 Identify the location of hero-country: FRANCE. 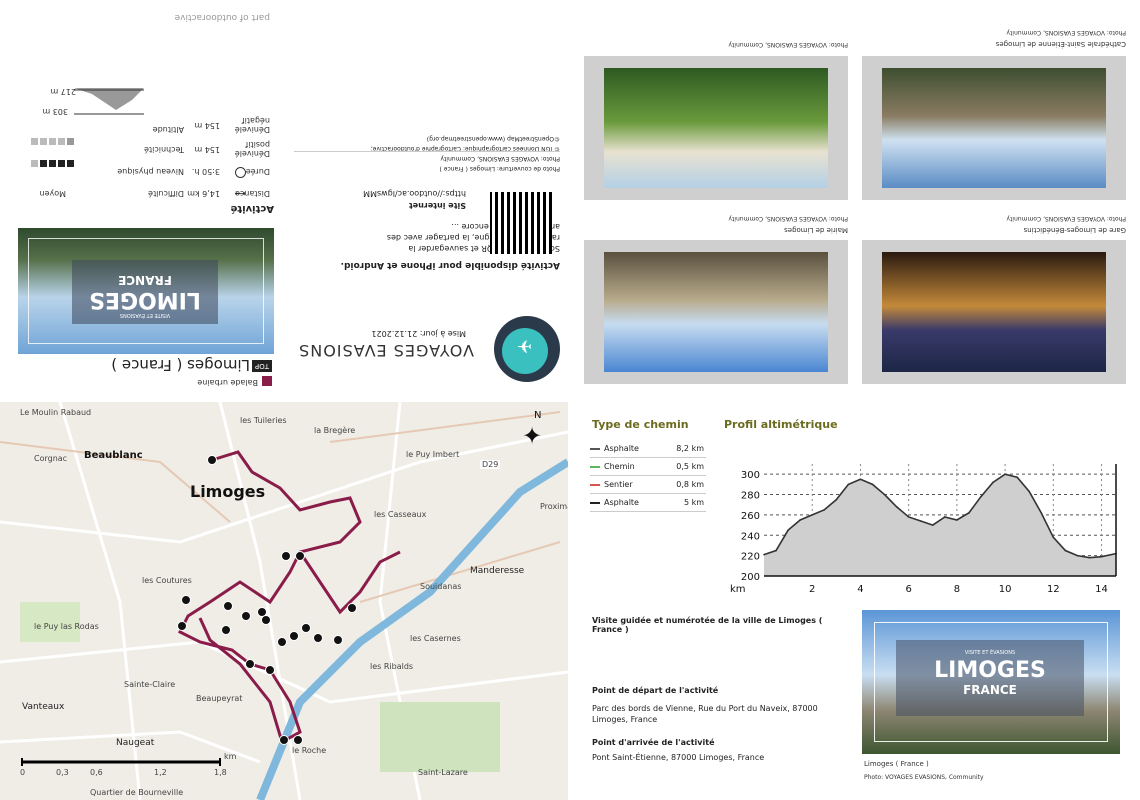
(145, 280).